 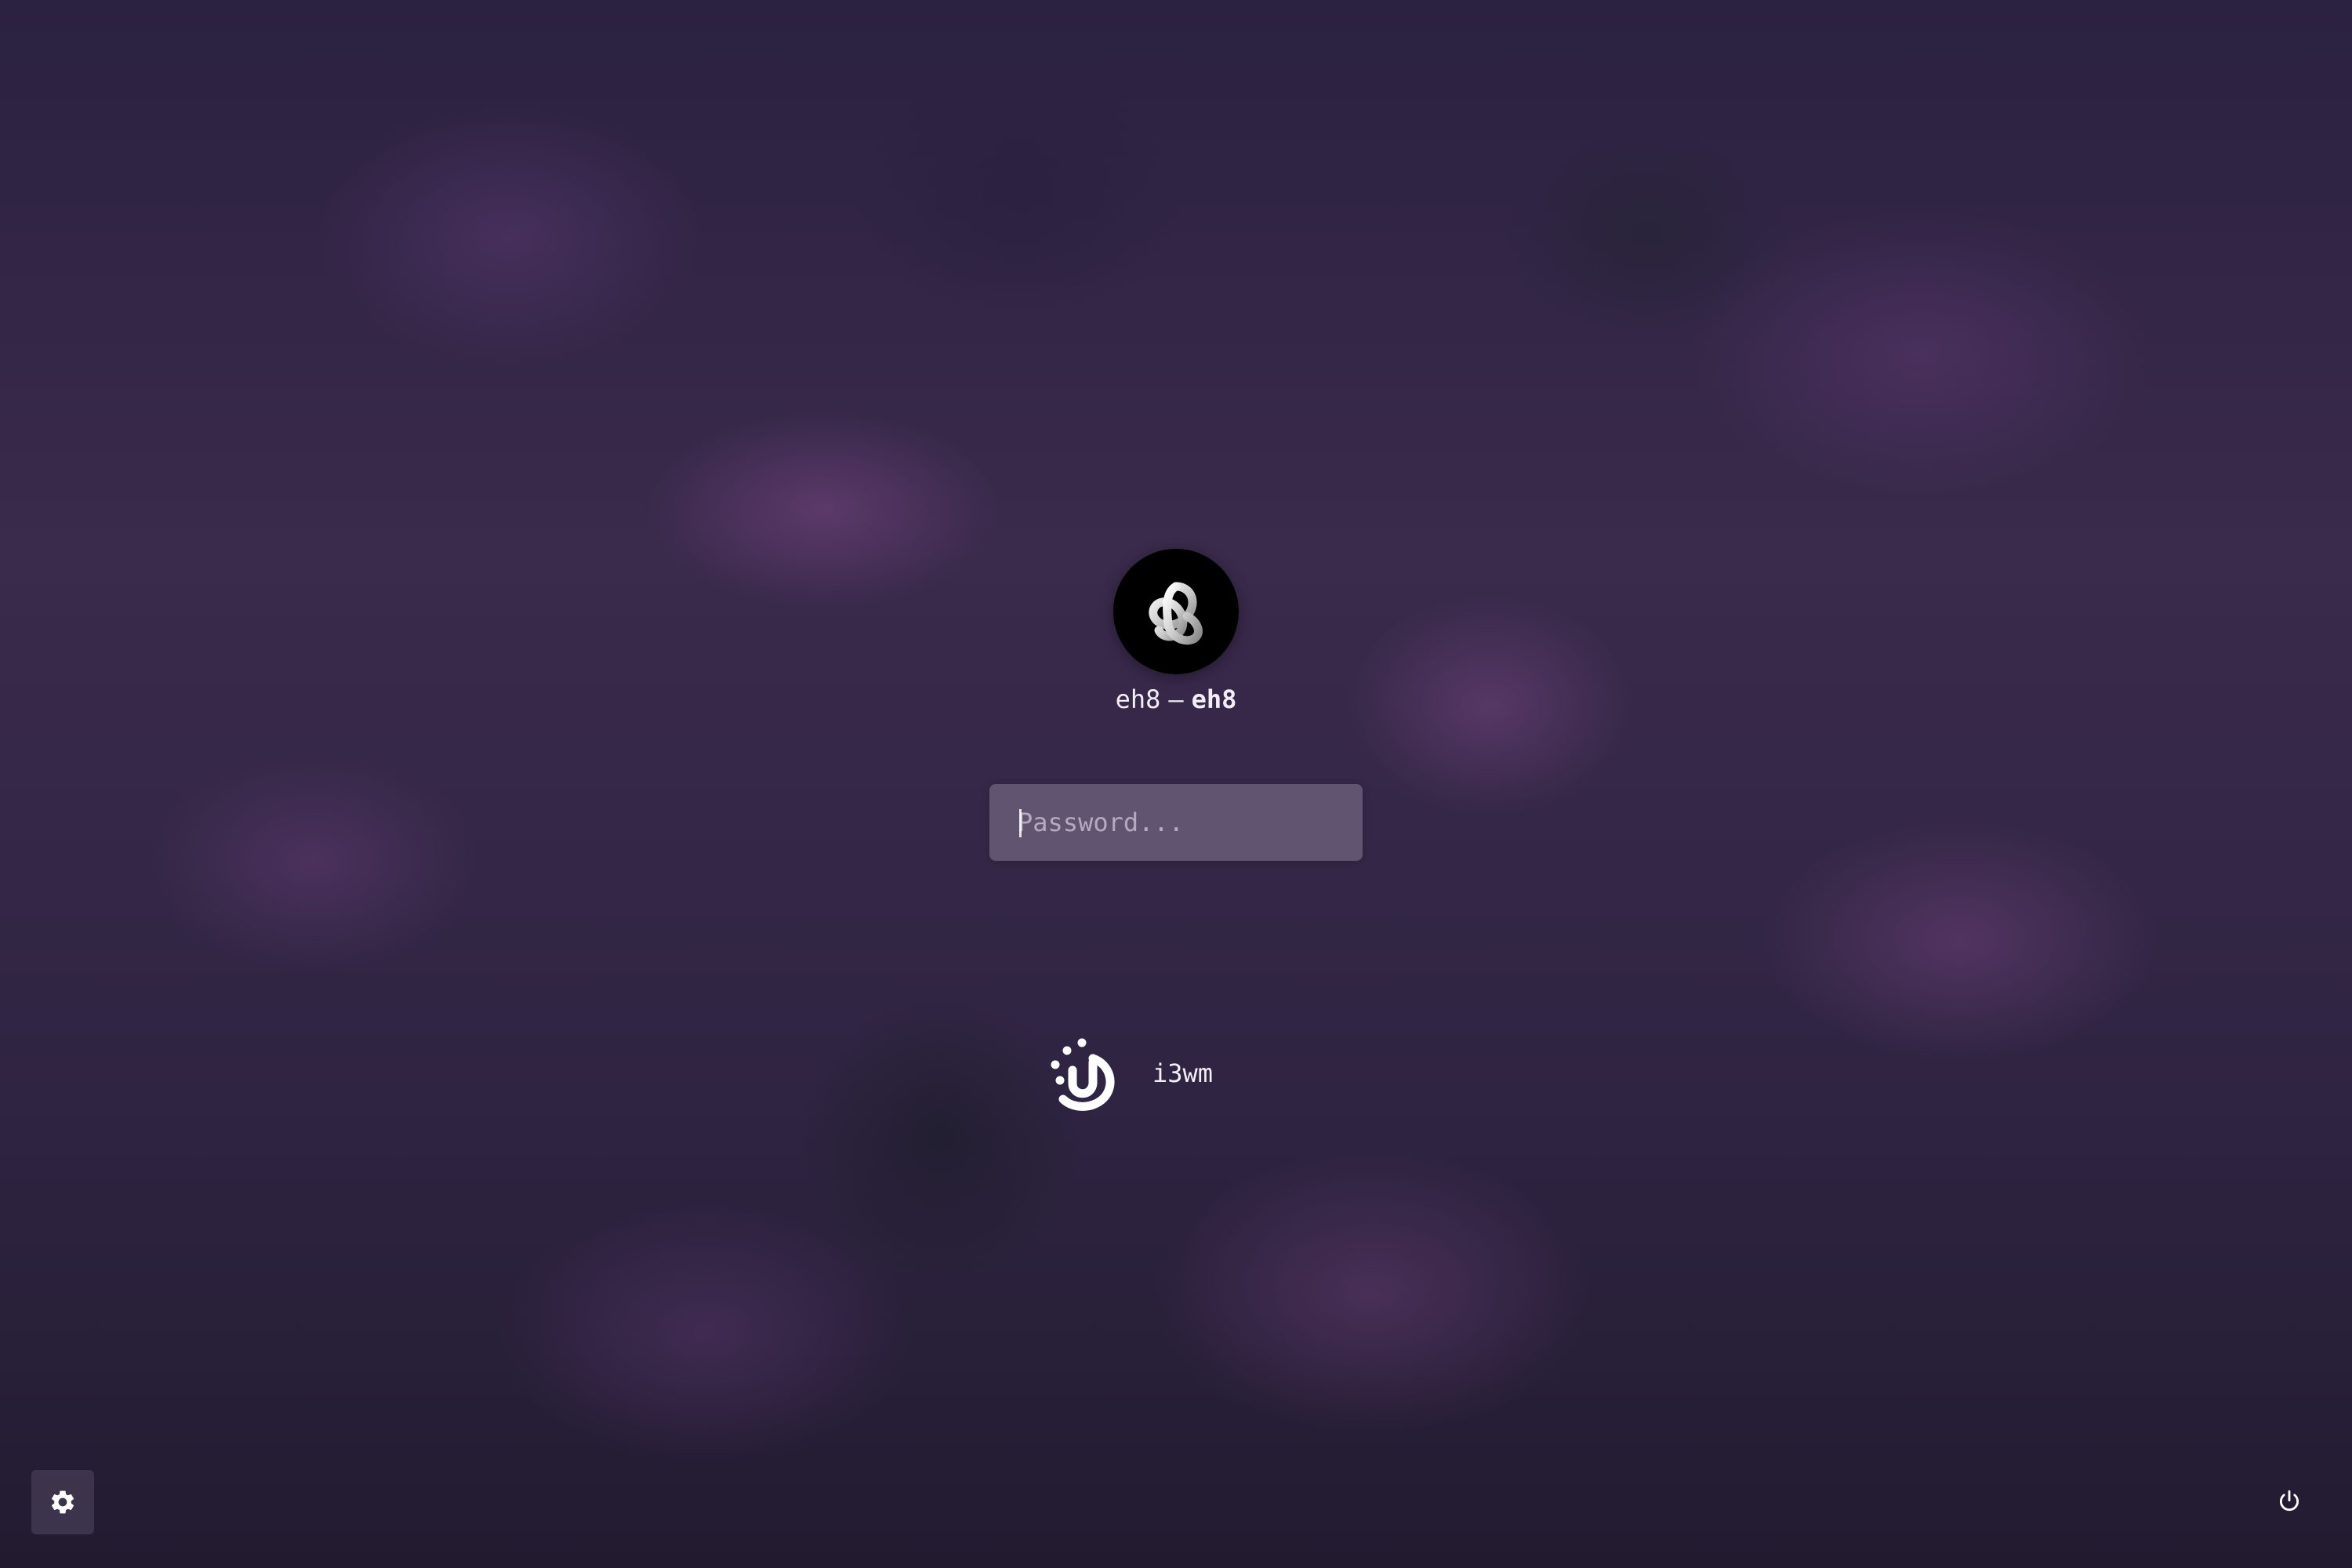 I want to click on session-selector: i3wm, so click(x=1176, y=1074).